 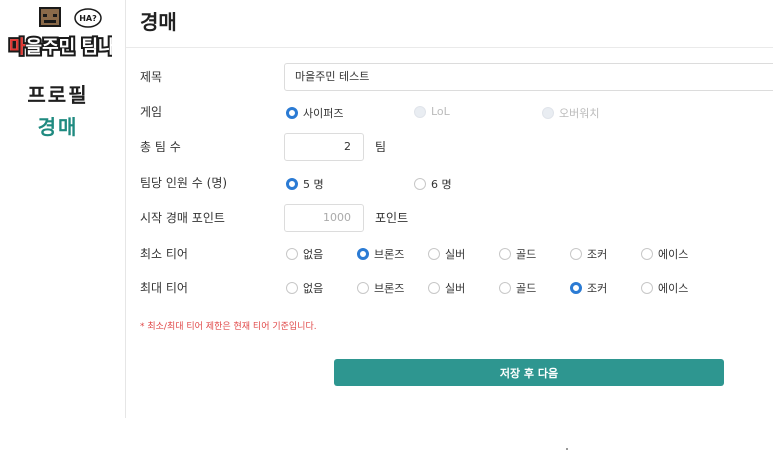 What do you see at coordinates (58, 95) in the screenshot?
I see `sidebar-item-profile: 프로필` at bounding box center [58, 95].